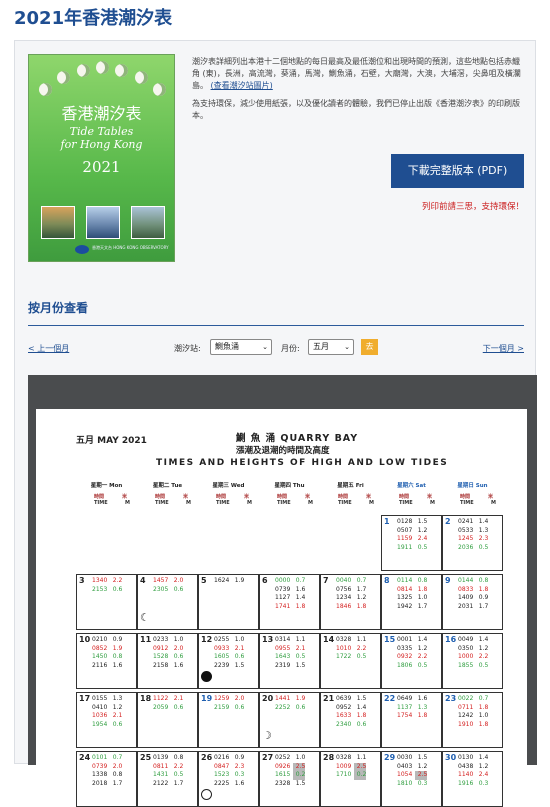 This screenshot has width=550, height=807. I want to click on tide-entry: 1242 1.0, so click(473, 715).